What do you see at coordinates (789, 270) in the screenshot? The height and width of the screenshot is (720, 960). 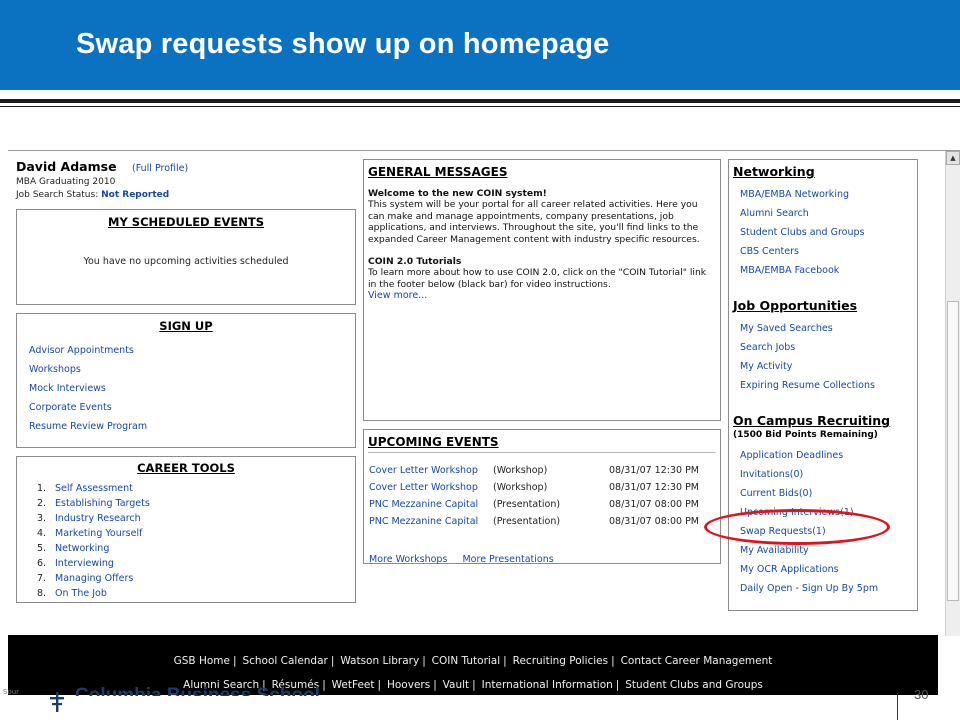 I see `mba-emba-facebook-link: MBA/EMBA Facebook` at bounding box center [789, 270].